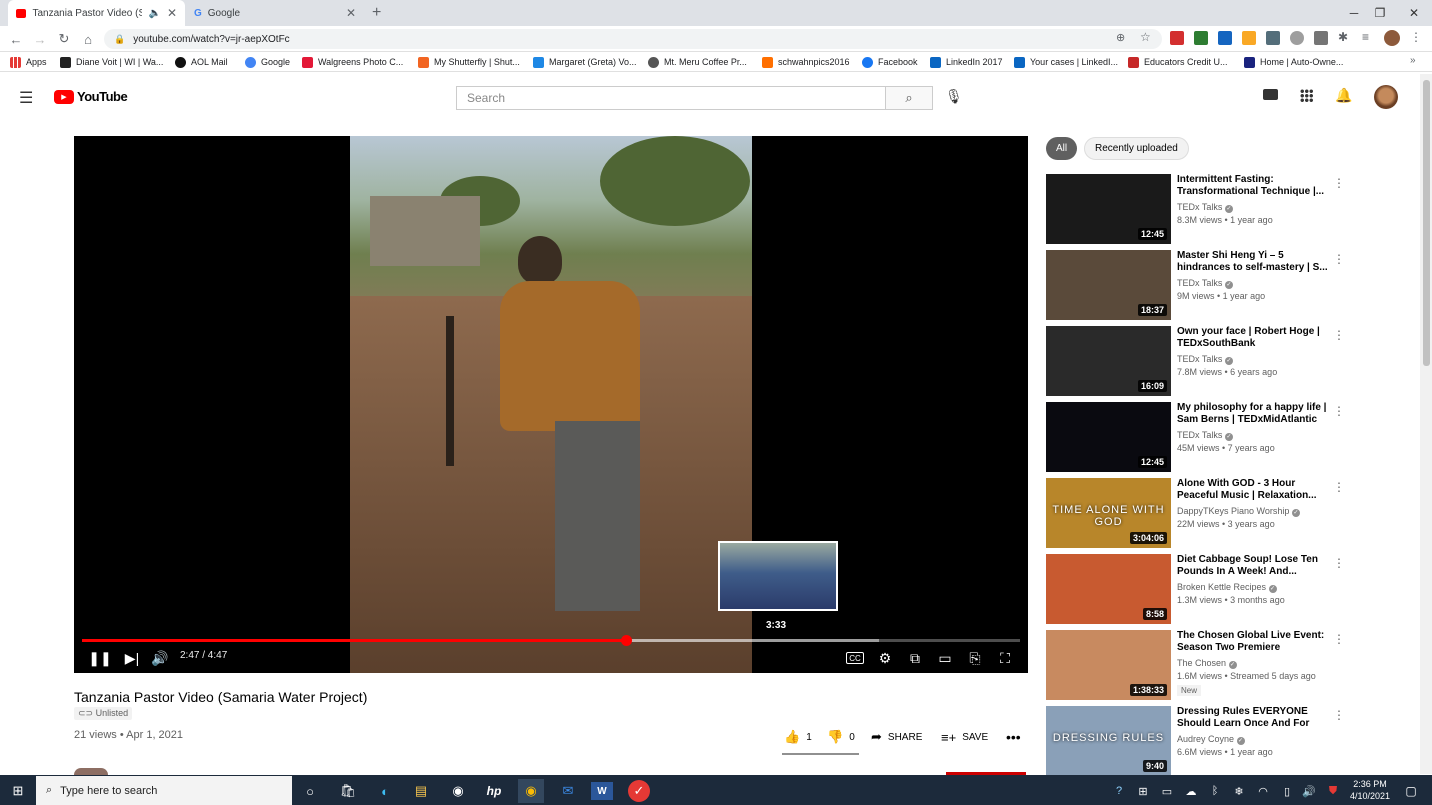  Describe the element at coordinates (160, 658) in the screenshot. I see `volume-icon: 🔊` at that location.